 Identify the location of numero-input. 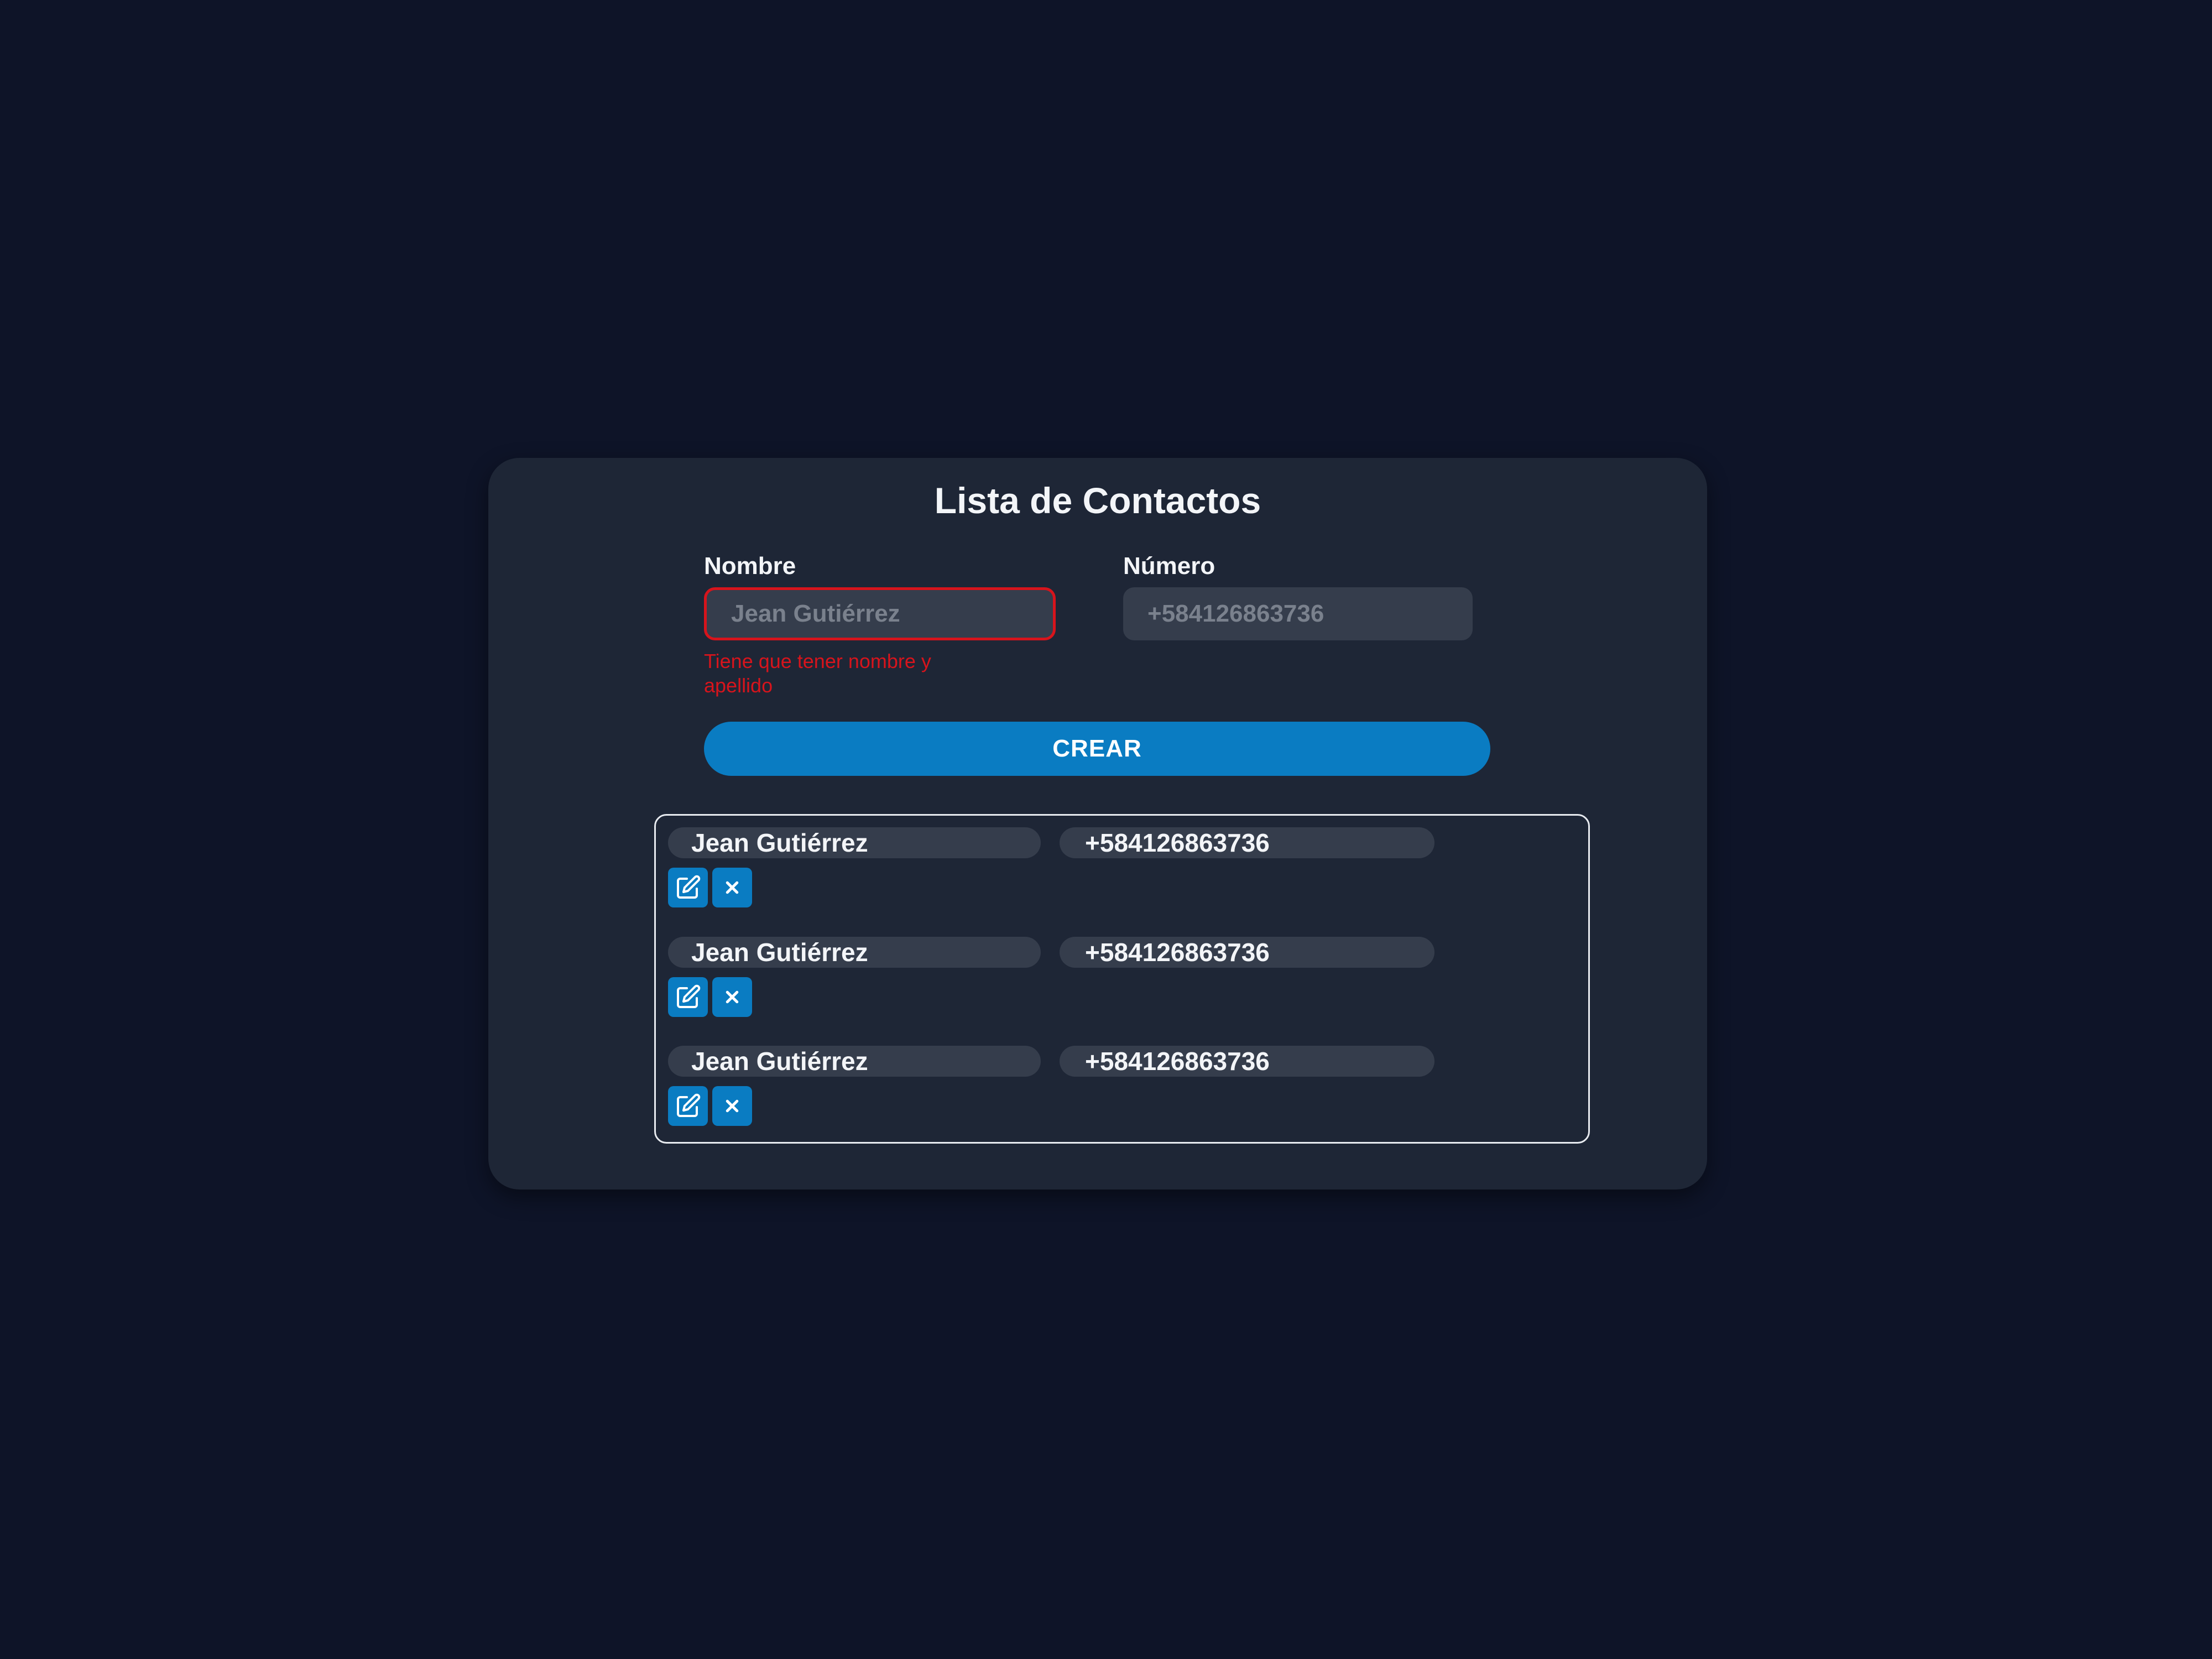
(1298, 613).